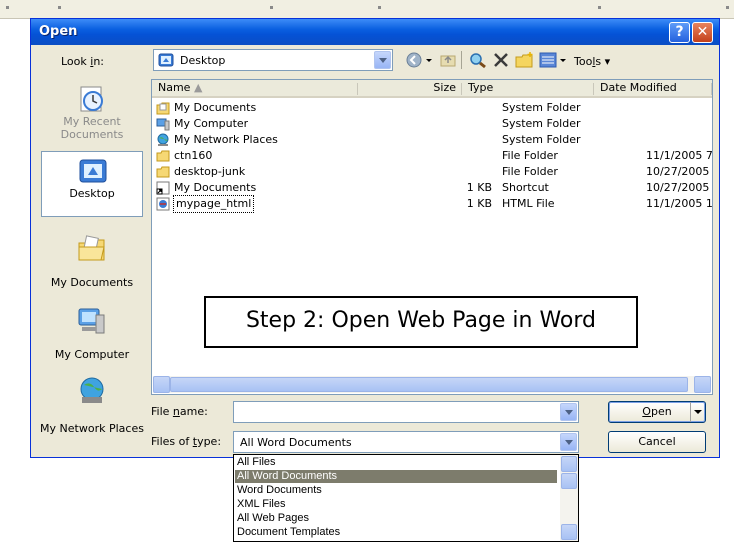 This screenshot has height=542, width=734. I want to click on place-my-network-places: My Network Places, so click(92, 404).